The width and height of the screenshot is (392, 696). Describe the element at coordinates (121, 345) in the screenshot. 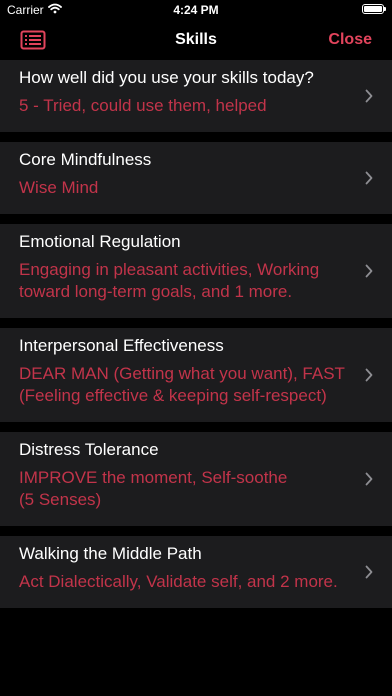

I see `list-item-title: Interpersonal Effectiveness` at that location.